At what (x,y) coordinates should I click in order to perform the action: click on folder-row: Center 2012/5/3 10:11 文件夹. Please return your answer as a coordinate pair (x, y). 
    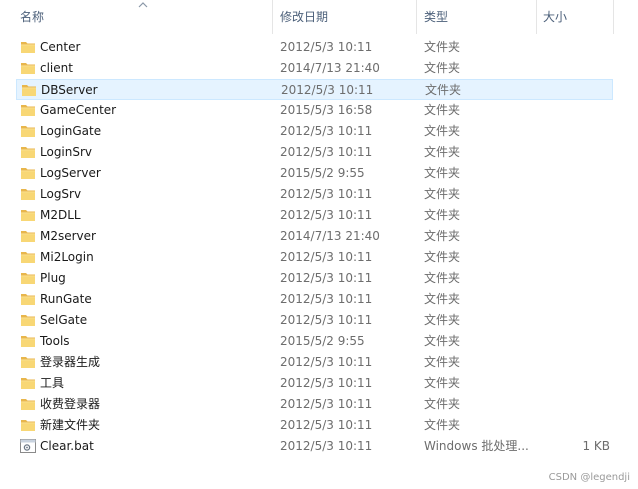
    Looking at the image, I should click on (314, 47).